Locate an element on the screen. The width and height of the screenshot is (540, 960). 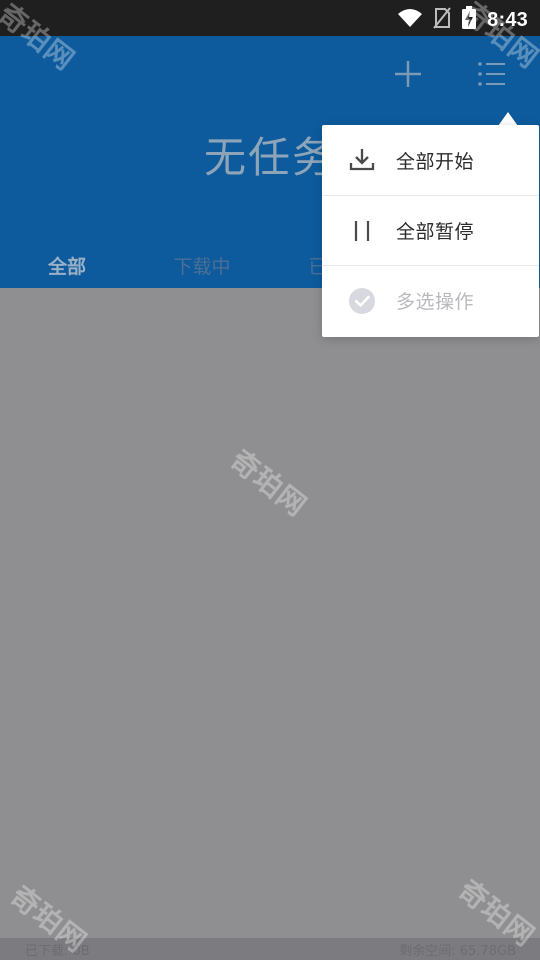
no-sim-icon is located at coordinates (442, 20).